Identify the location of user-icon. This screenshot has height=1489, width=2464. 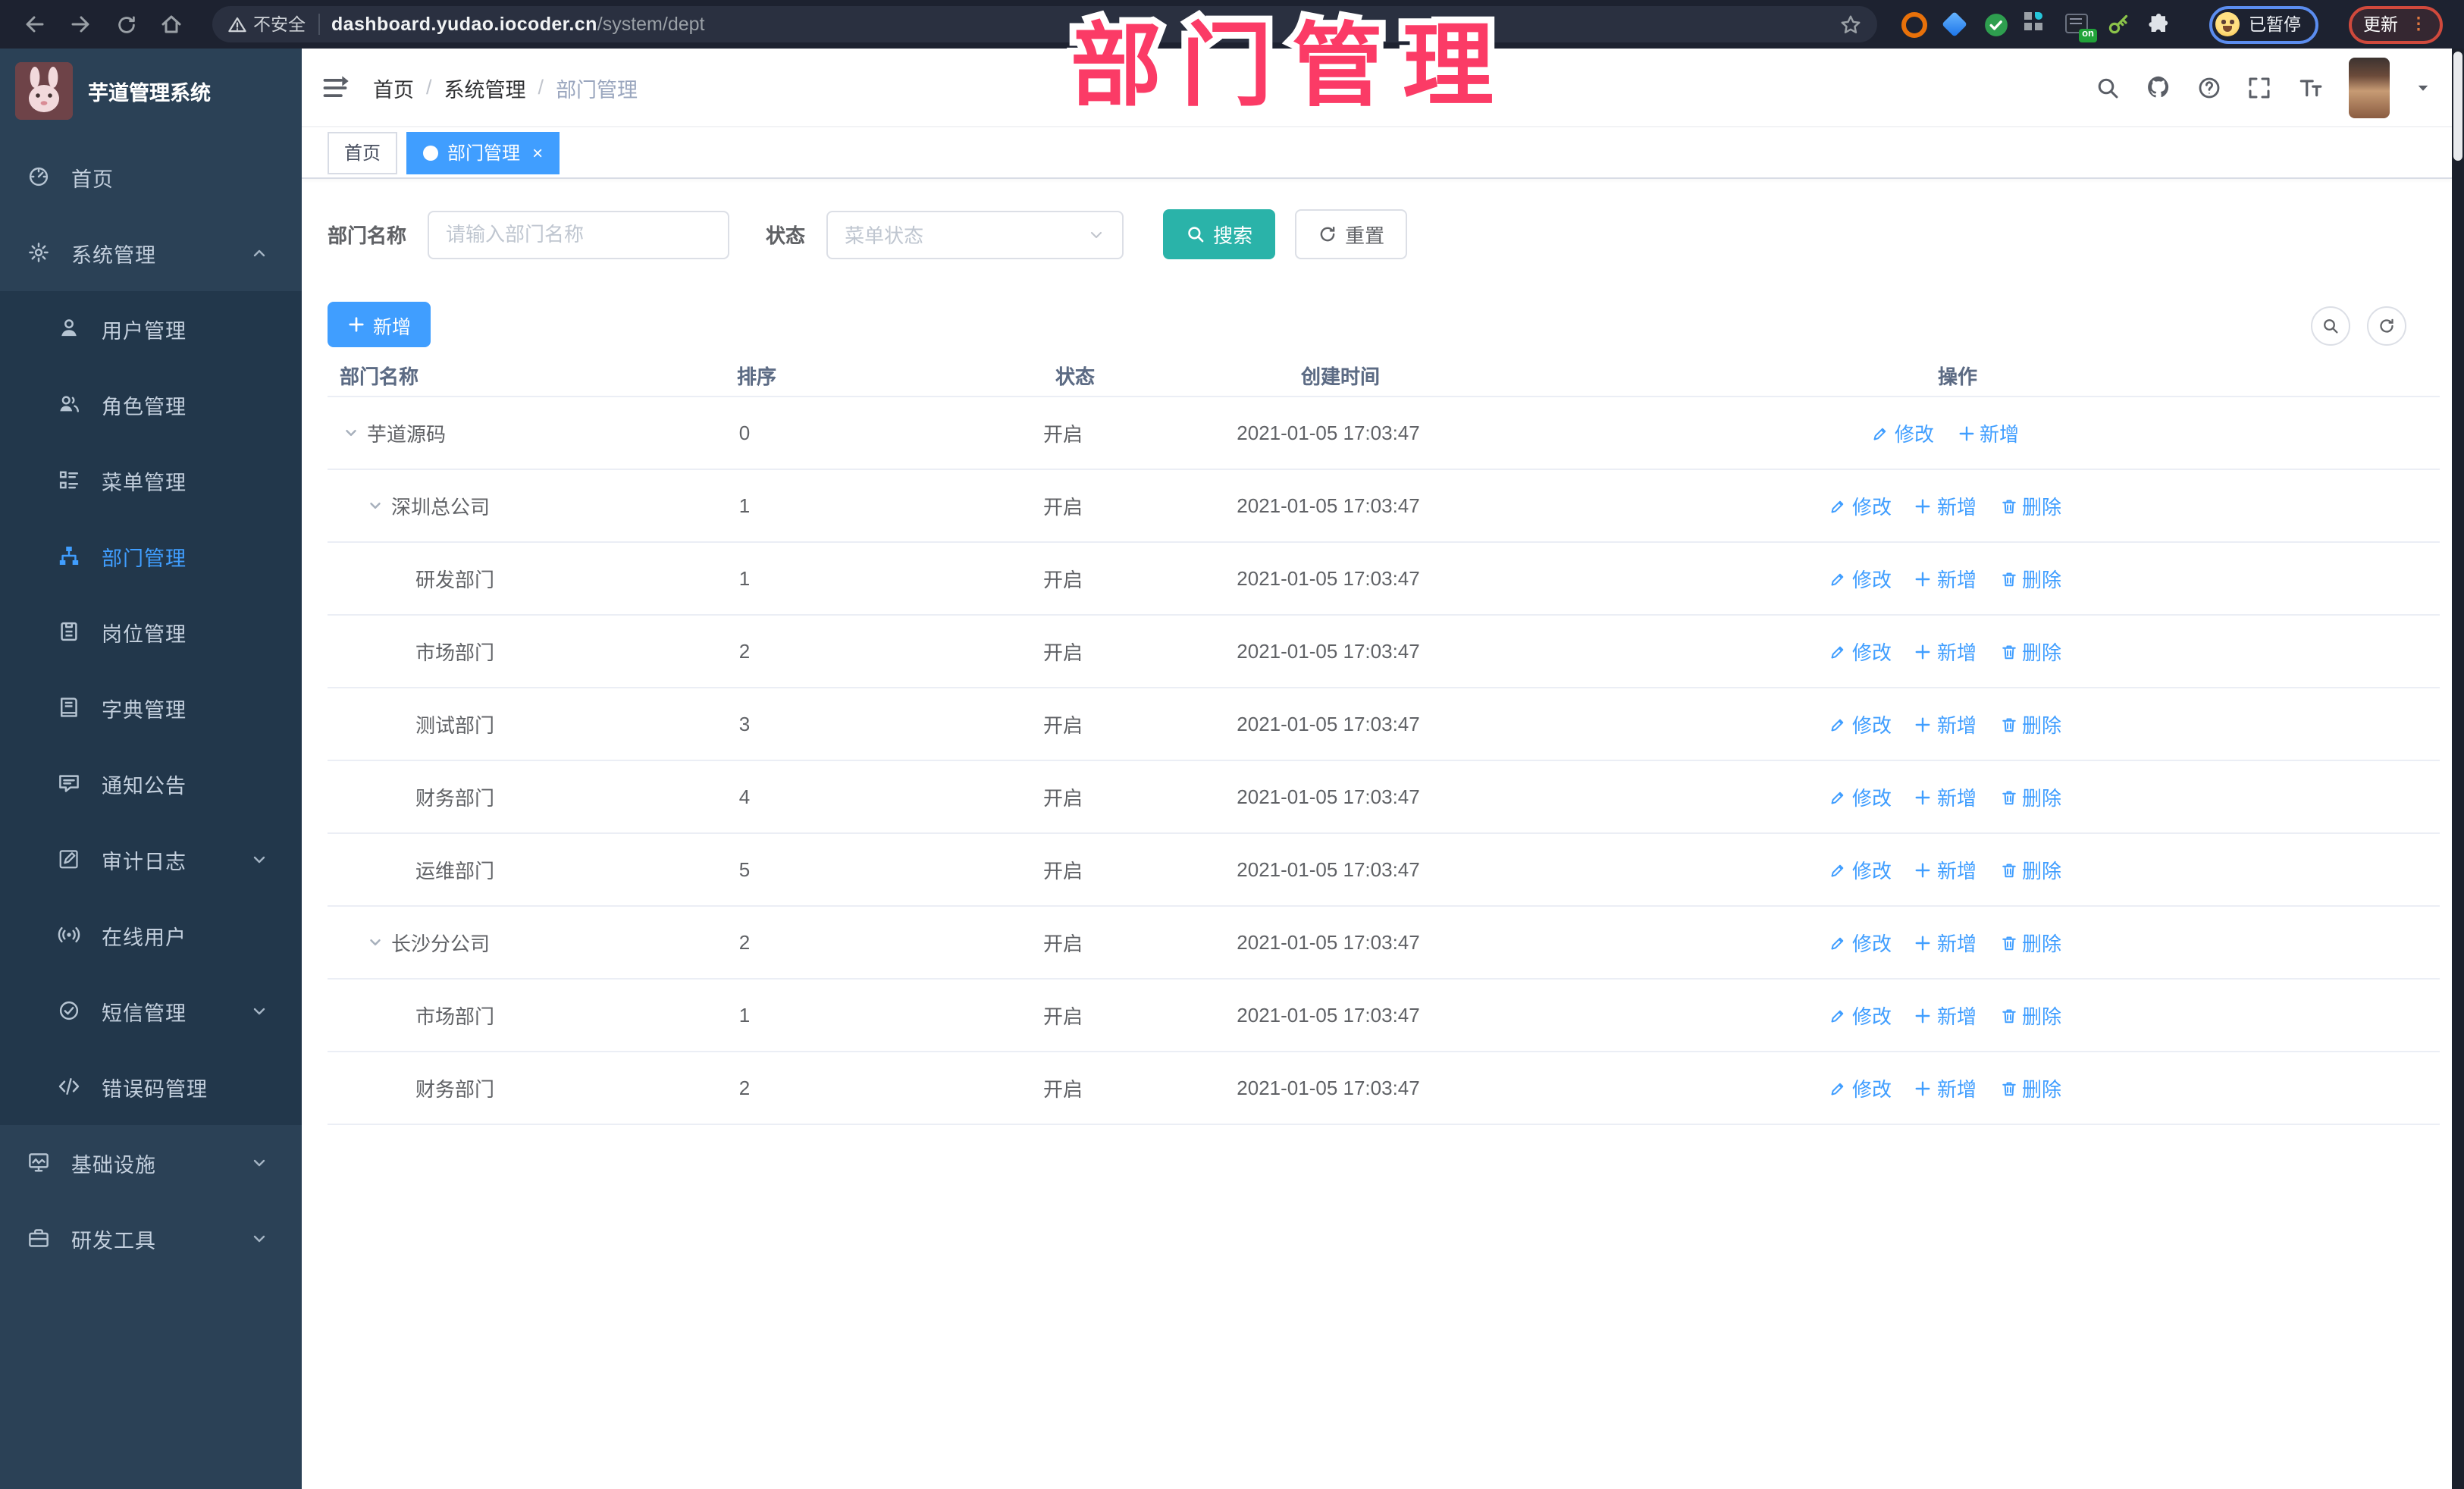
(70, 329).